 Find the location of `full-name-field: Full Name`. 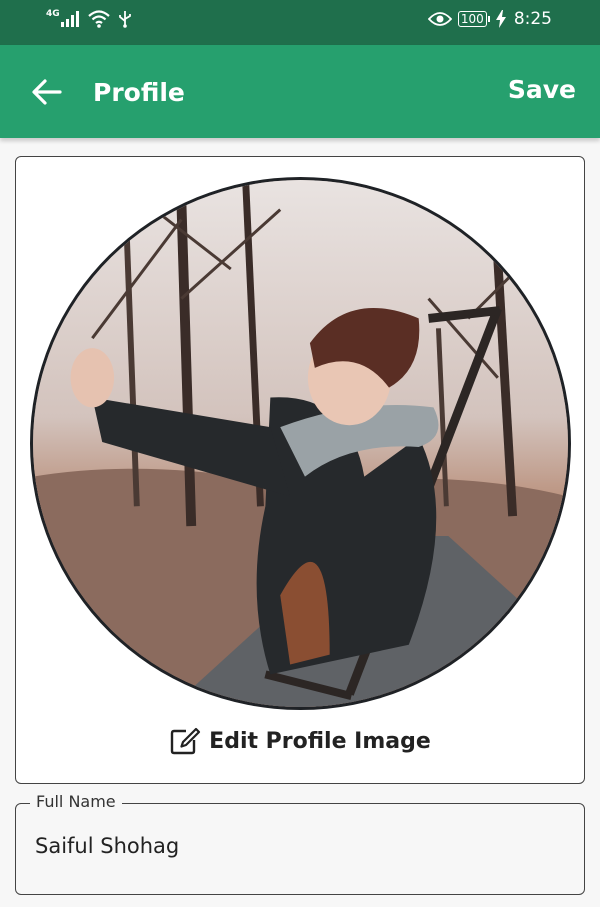

full-name-field: Full Name is located at coordinates (300, 843).